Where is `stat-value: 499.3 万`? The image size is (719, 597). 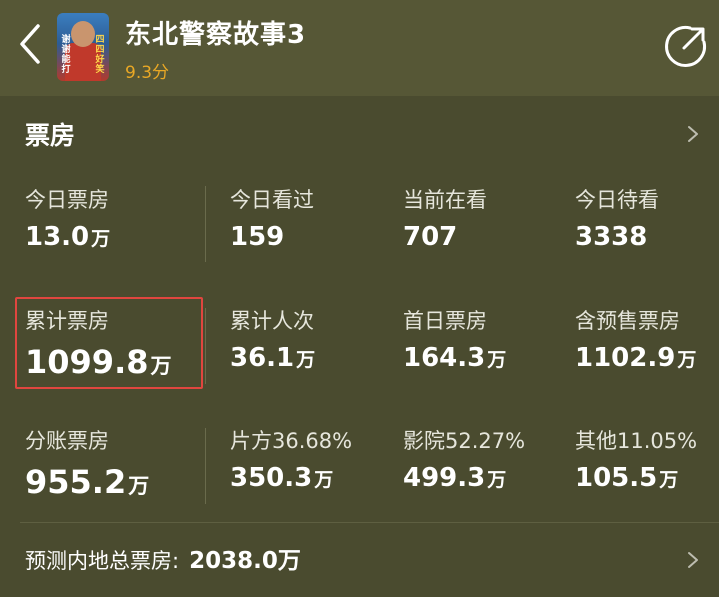 stat-value: 499.3 万 is located at coordinates (455, 478).